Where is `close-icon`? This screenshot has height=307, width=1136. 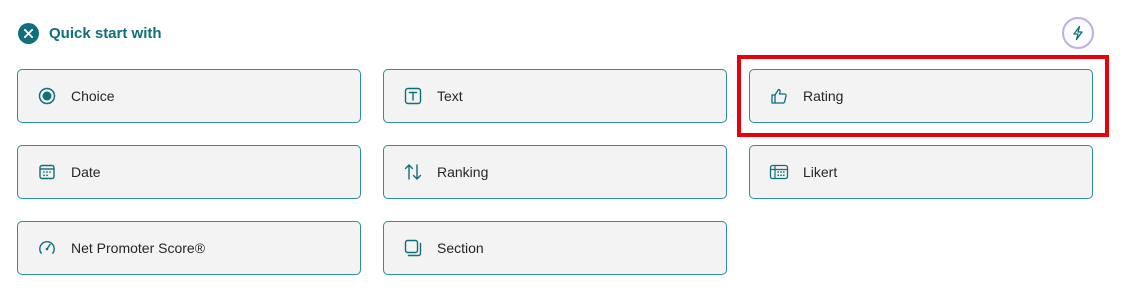
close-icon is located at coordinates (28, 33).